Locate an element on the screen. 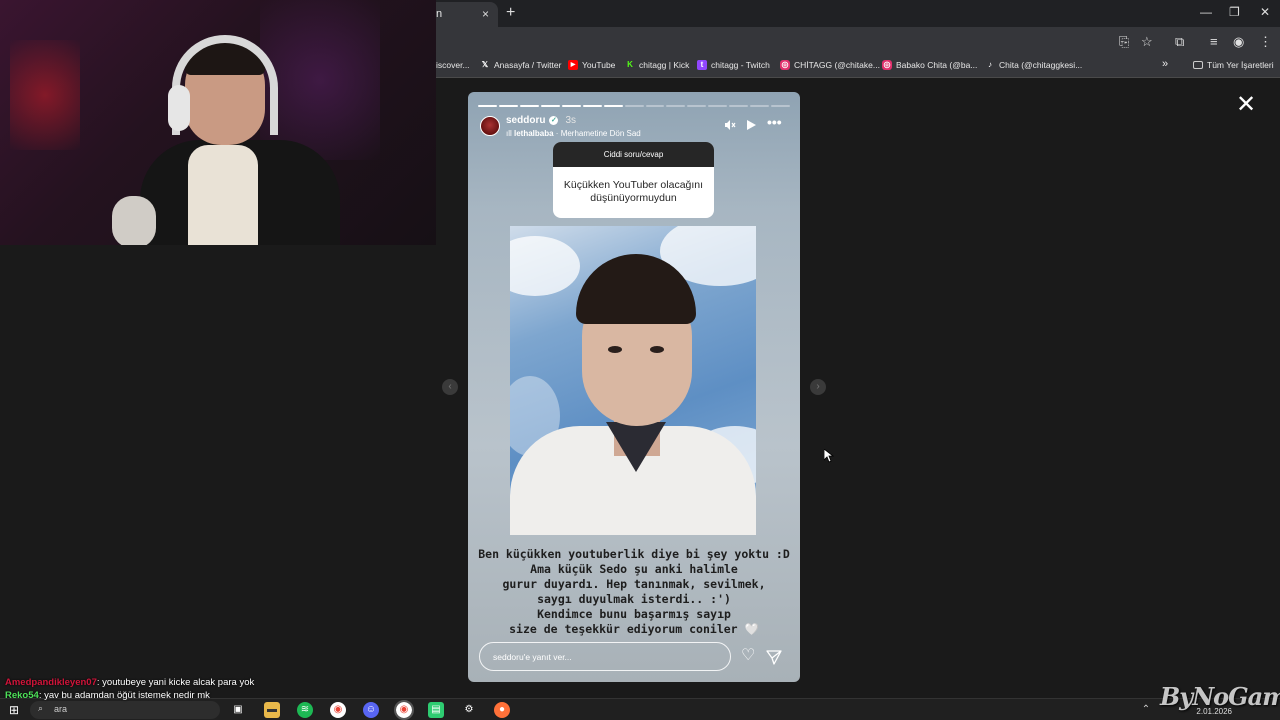 The height and width of the screenshot is (720, 1280). search-icon: ⌕ is located at coordinates (41, 708).